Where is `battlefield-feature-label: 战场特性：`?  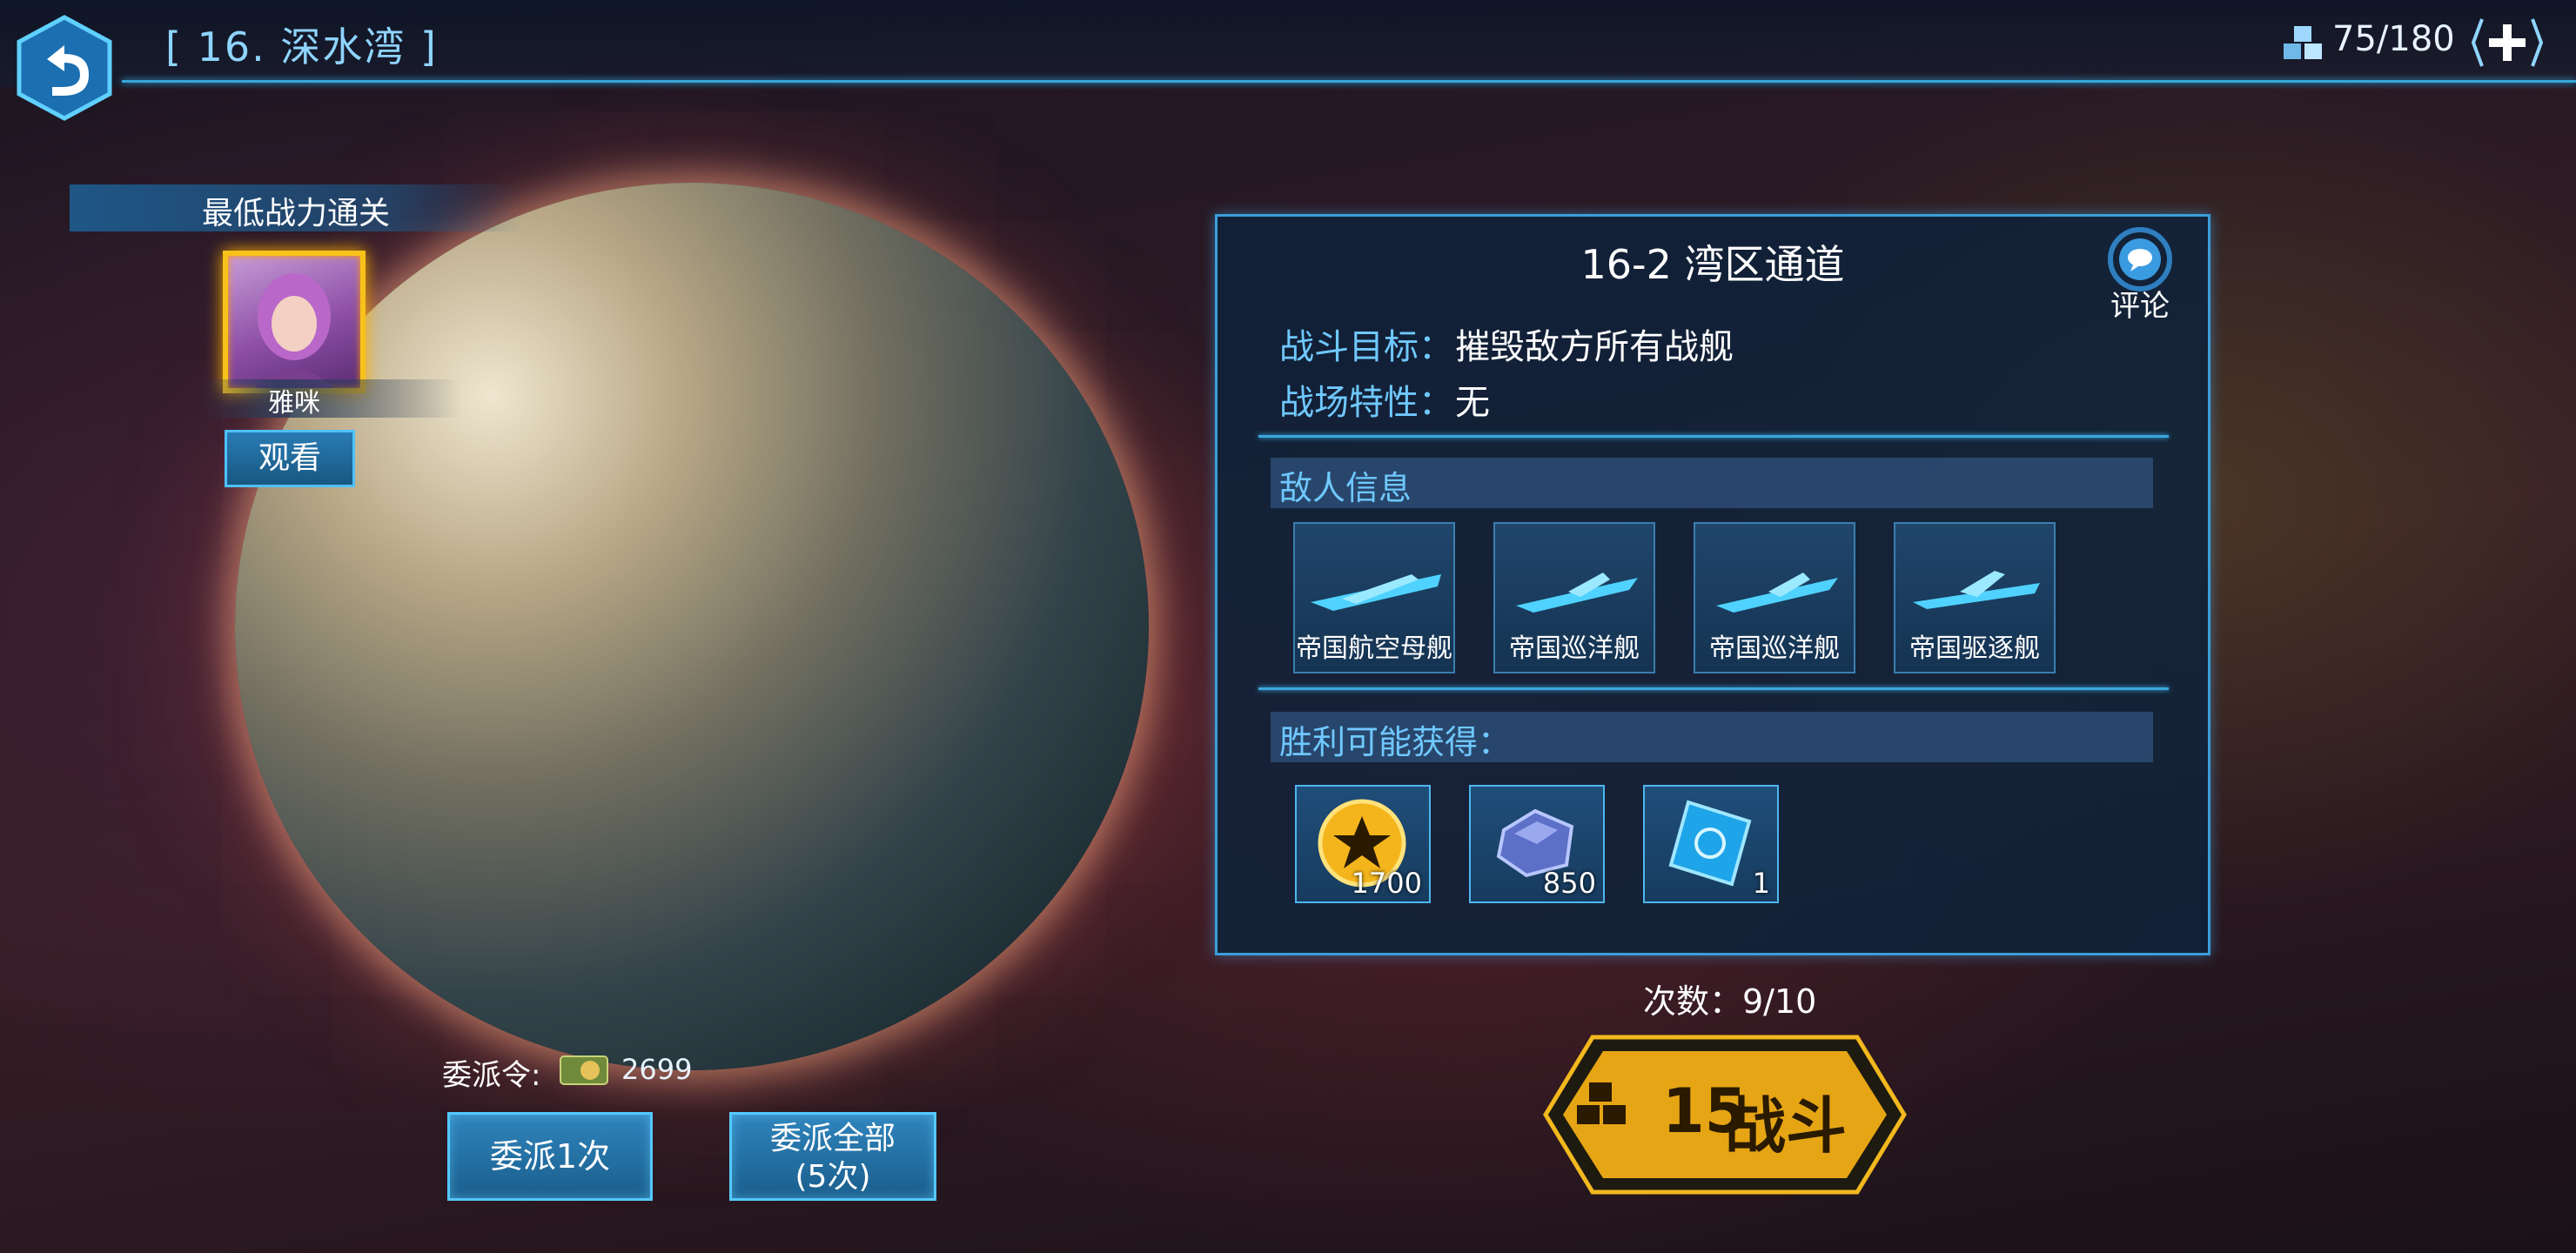
battlefield-feature-label: 战场特性： is located at coordinates (1366, 403).